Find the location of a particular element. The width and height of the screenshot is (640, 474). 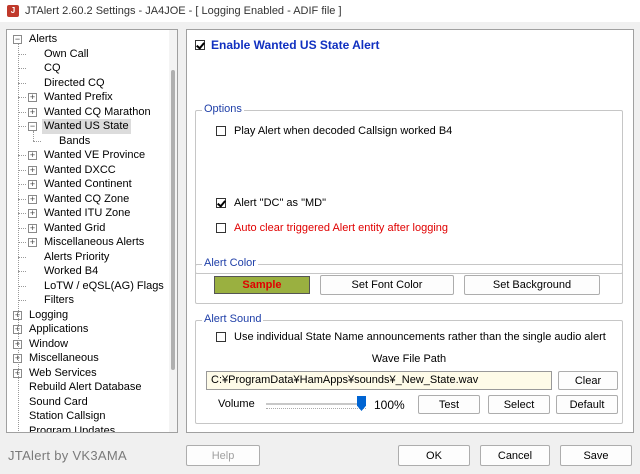

volume-slider-ticks is located at coordinates (316, 409).